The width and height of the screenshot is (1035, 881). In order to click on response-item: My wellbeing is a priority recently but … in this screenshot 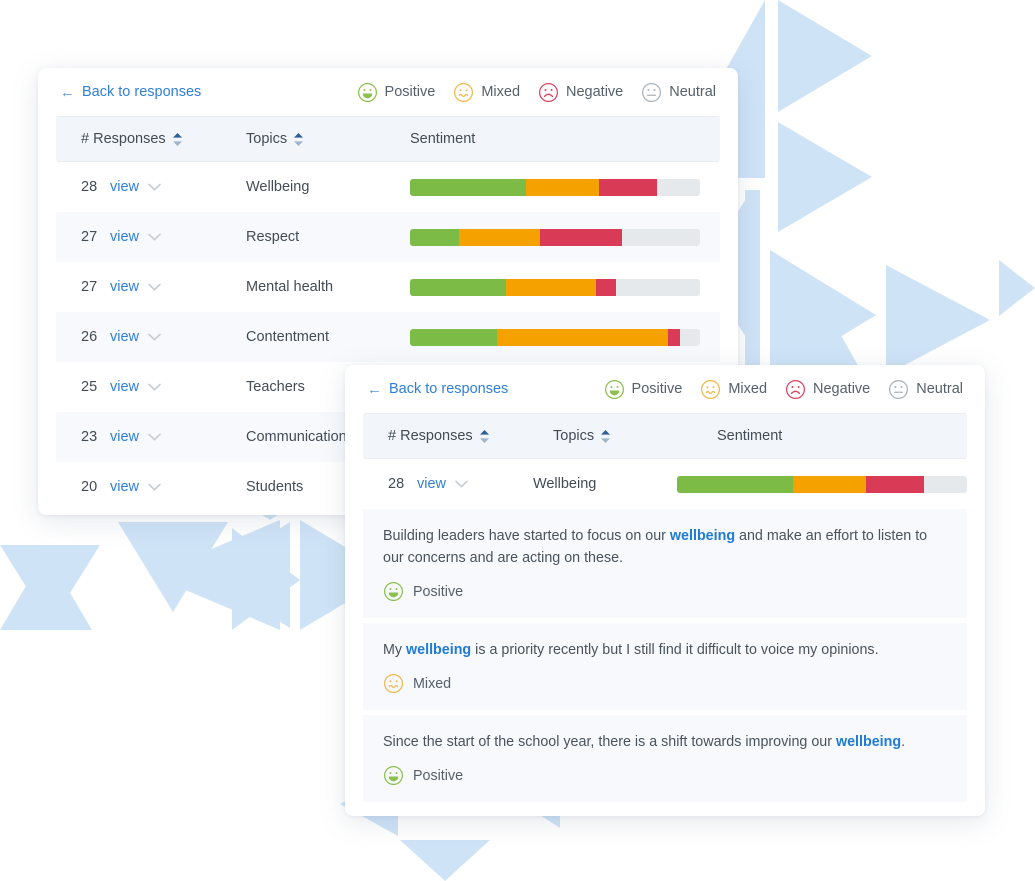, I will do `click(665, 669)`.